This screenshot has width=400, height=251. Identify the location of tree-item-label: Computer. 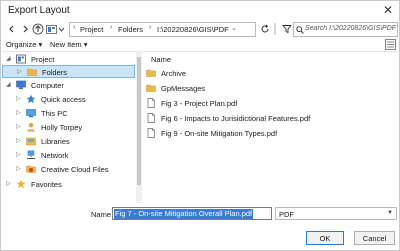
(47, 85).